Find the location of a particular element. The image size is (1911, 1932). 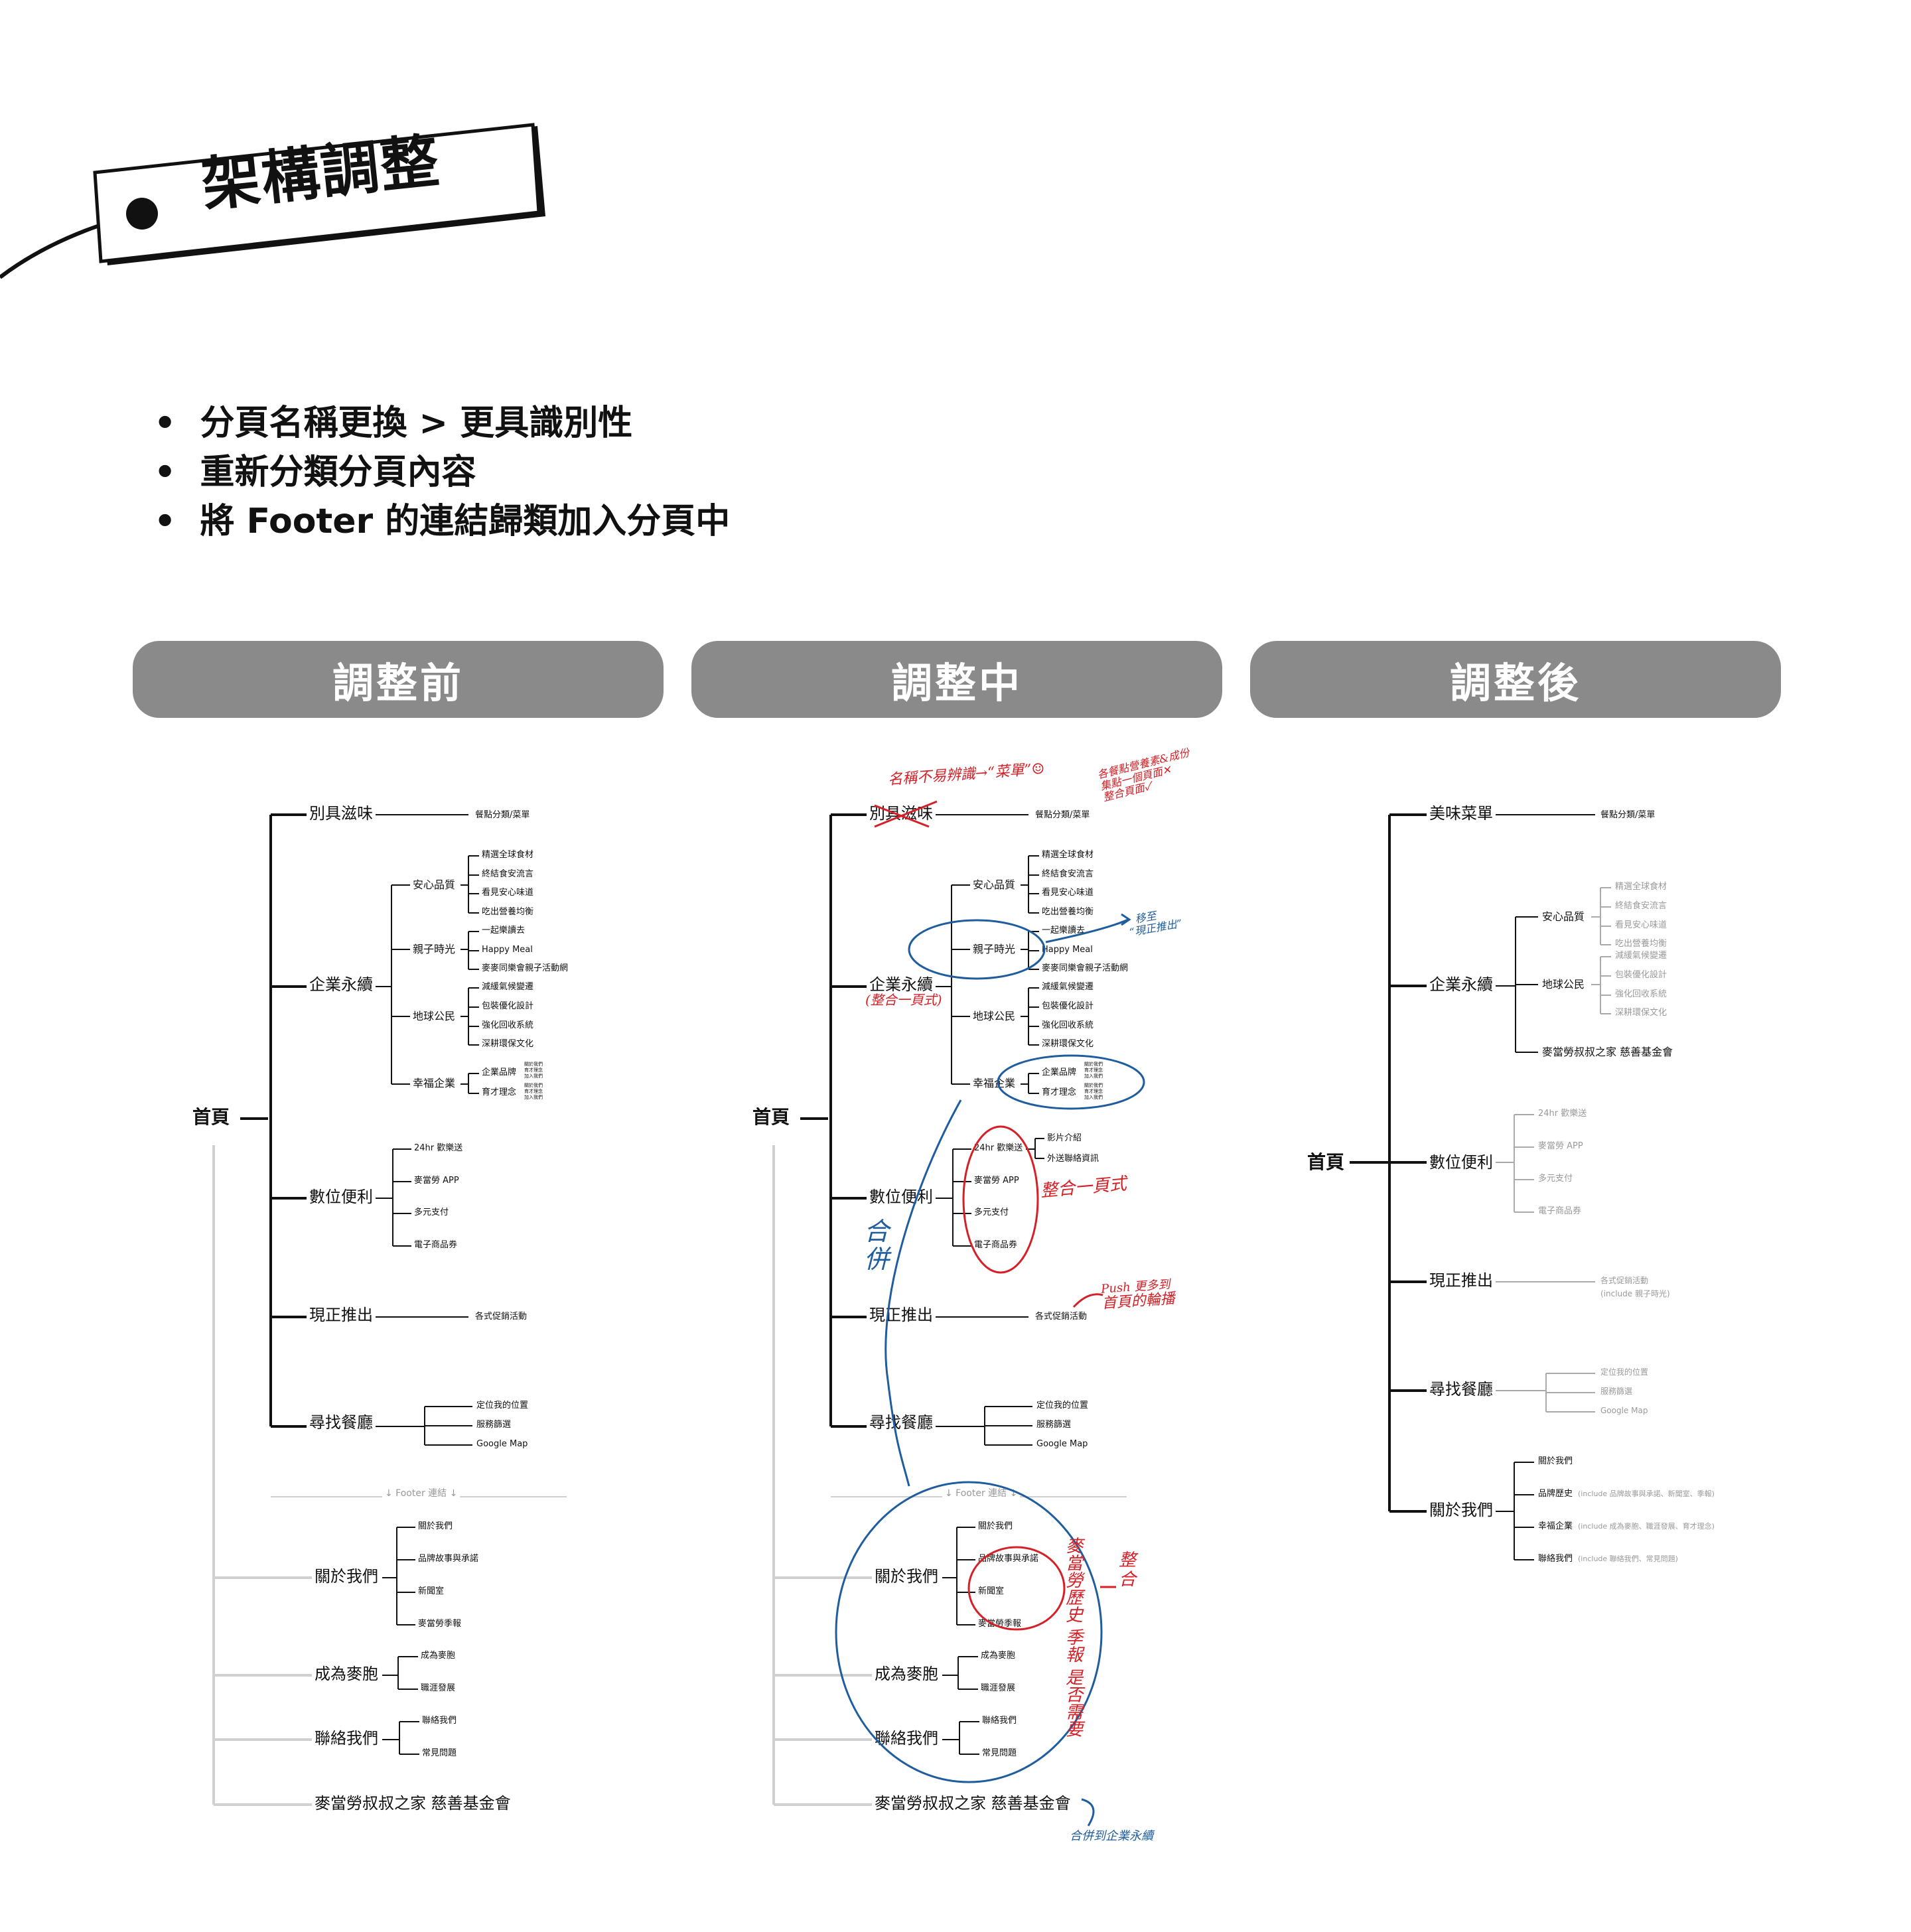

node-safety: 安心品質 is located at coordinates (1564, 916).